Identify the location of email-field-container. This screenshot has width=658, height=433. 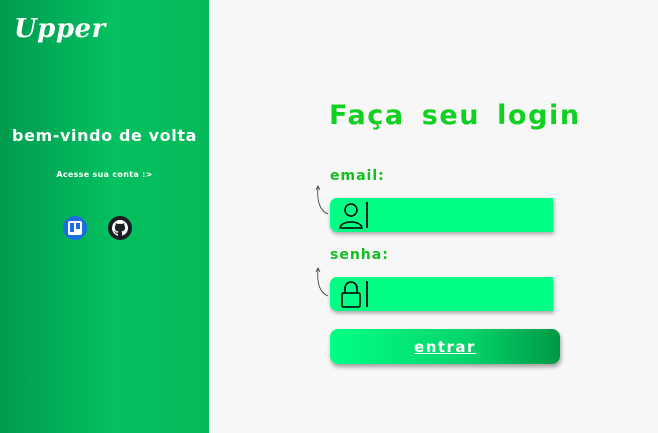
(441, 216).